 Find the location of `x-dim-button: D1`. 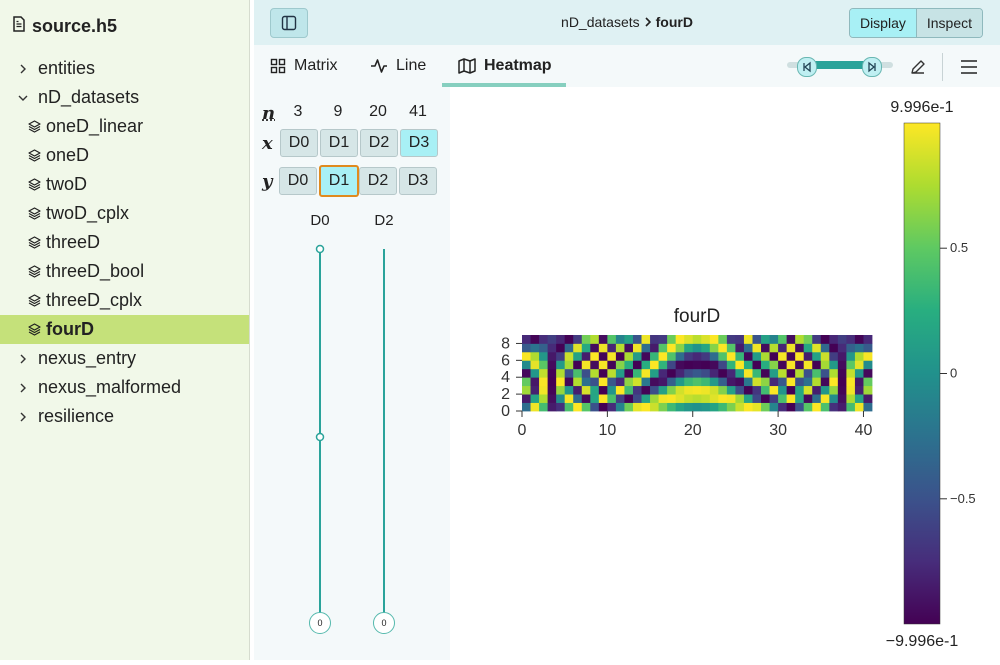

x-dim-button: D1 is located at coordinates (339, 143).